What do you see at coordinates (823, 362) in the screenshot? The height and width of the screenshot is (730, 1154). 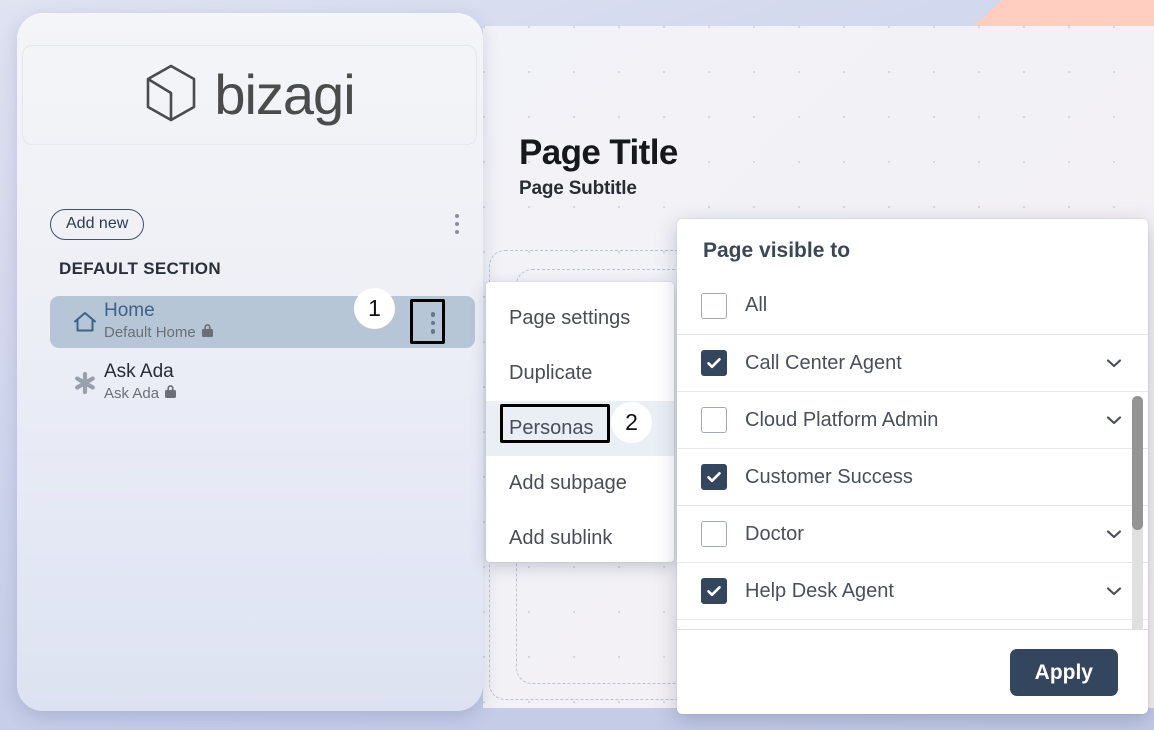 I see `persona-label-call-center-agent: Call Center Agent` at bounding box center [823, 362].